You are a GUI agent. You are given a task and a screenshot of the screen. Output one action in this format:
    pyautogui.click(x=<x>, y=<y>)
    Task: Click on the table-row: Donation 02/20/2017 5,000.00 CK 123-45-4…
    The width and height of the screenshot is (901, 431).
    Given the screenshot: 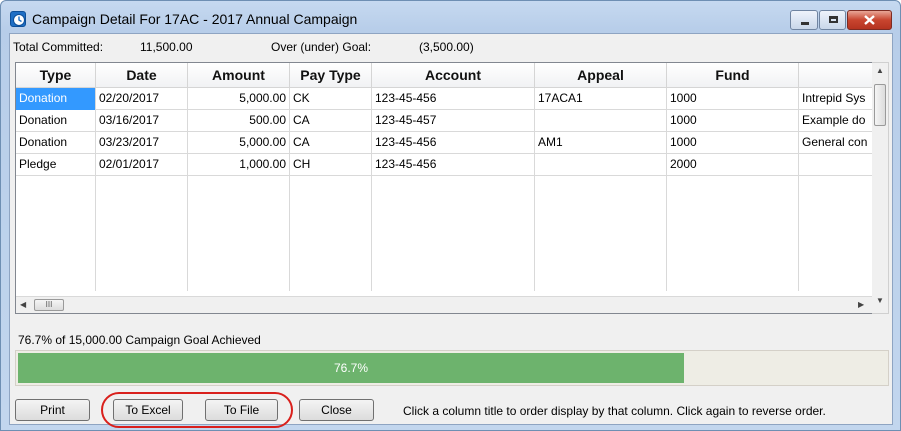 What is the action you would take?
    pyautogui.click(x=446, y=99)
    